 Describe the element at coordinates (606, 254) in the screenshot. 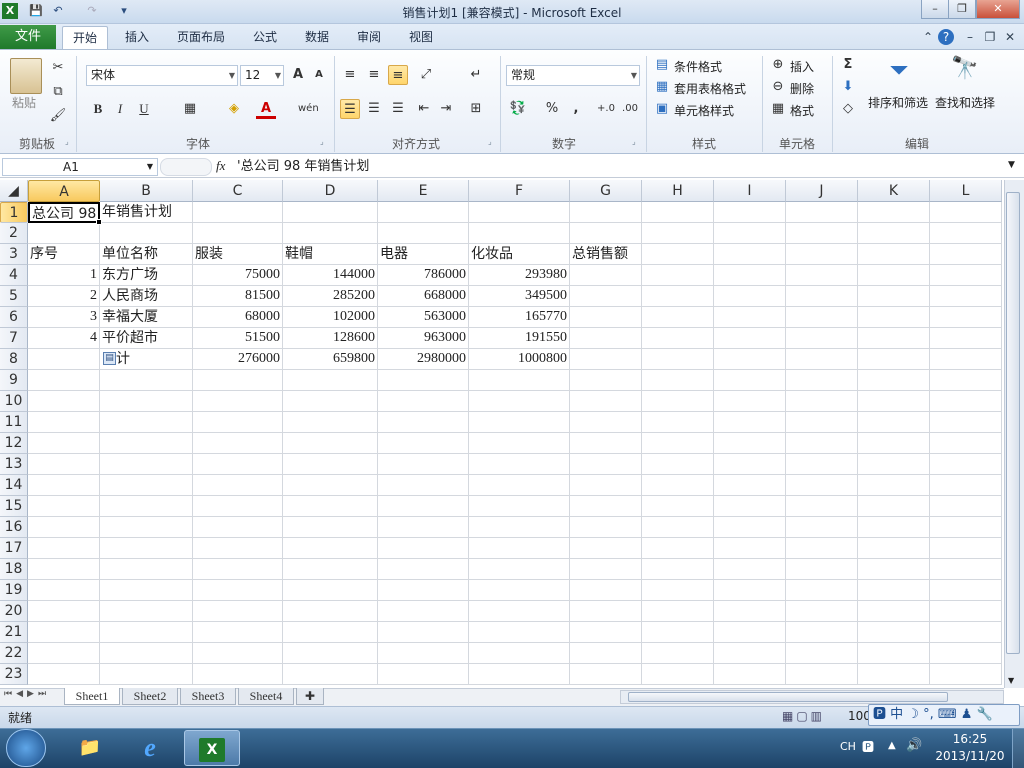

I see `cell-g3: 总销售额` at that location.